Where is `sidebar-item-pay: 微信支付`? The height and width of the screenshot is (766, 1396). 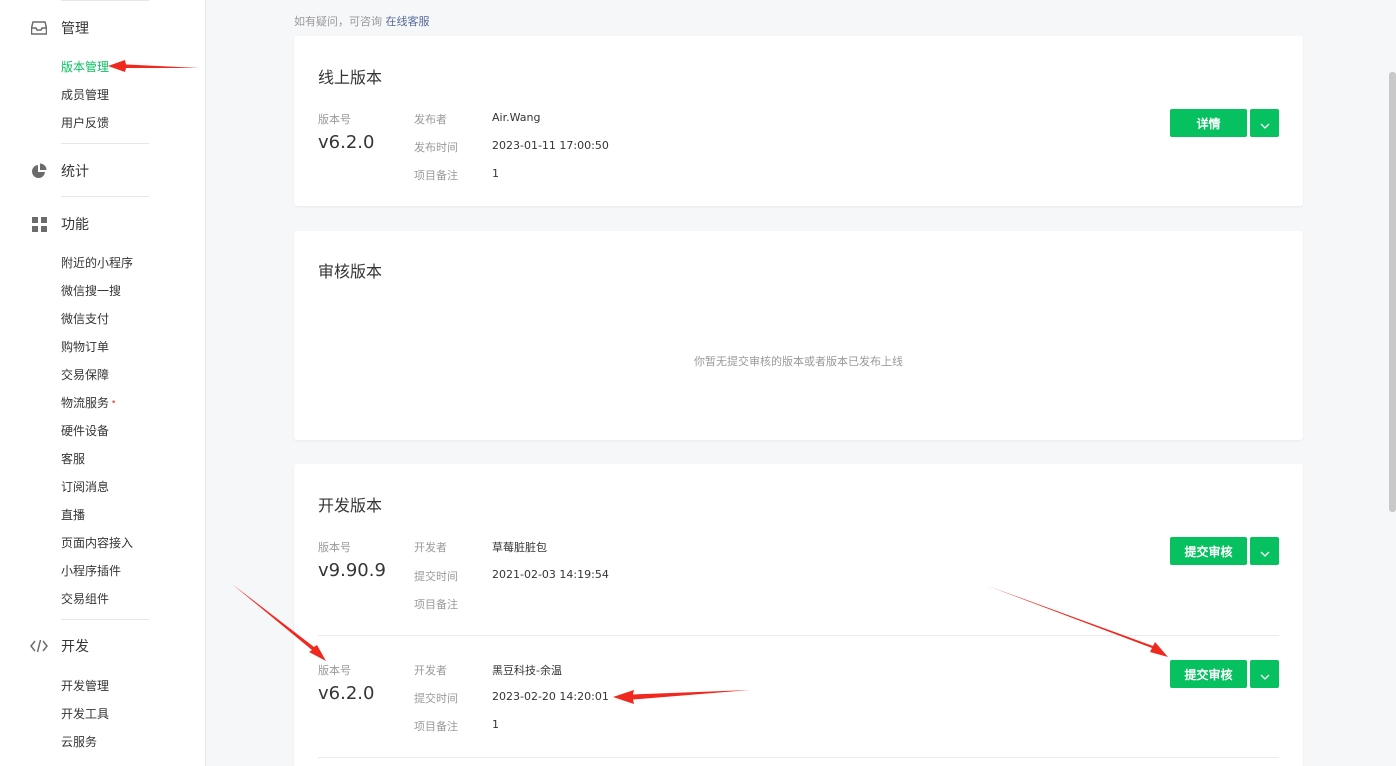 sidebar-item-pay: 微信支付 is located at coordinates (85, 319).